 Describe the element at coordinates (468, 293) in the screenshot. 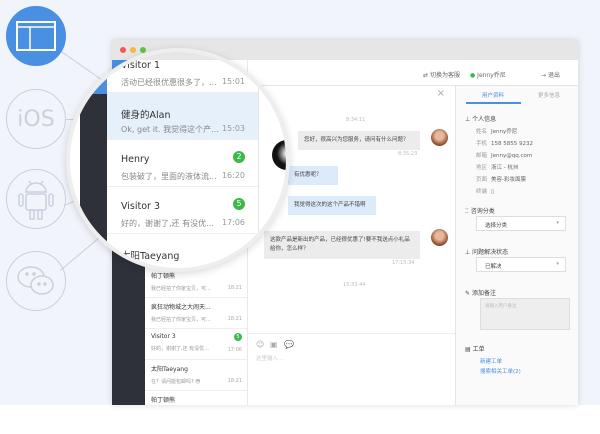

I see `pencil-icon: ✎` at that location.